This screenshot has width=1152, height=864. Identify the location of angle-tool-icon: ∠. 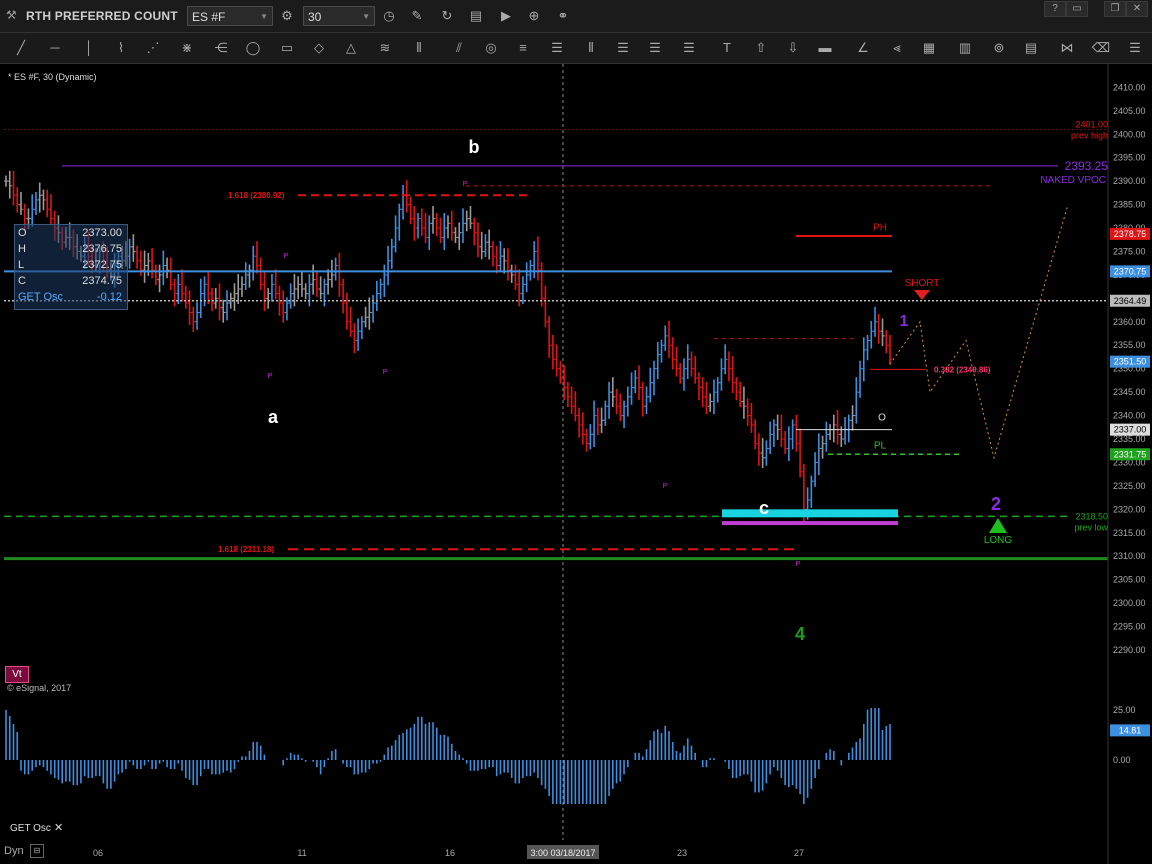
(863, 48).